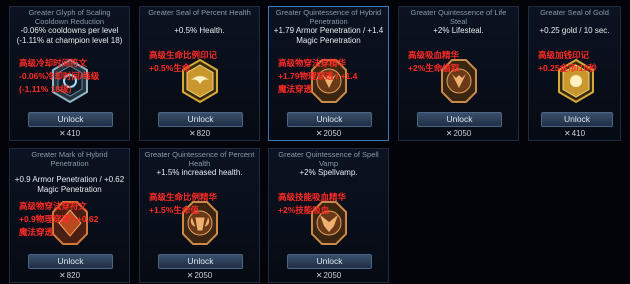 This screenshot has width=630, height=284. I want to click on rune-description: +2% Spellvamp., so click(328, 172).